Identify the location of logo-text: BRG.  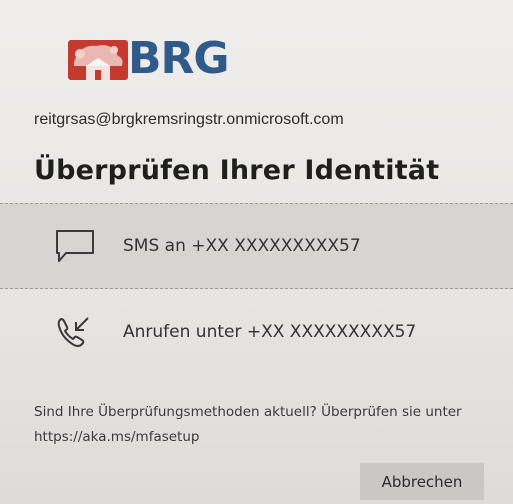
(179, 58).